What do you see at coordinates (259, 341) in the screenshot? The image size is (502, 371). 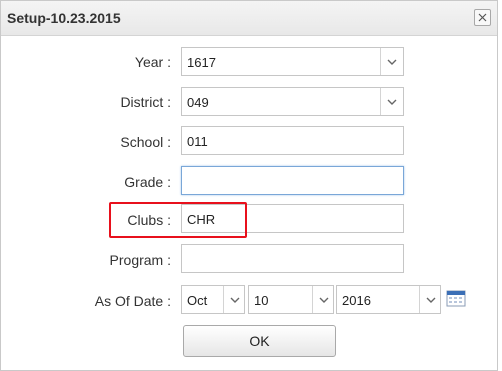 I see `ok-button: OK` at bounding box center [259, 341].